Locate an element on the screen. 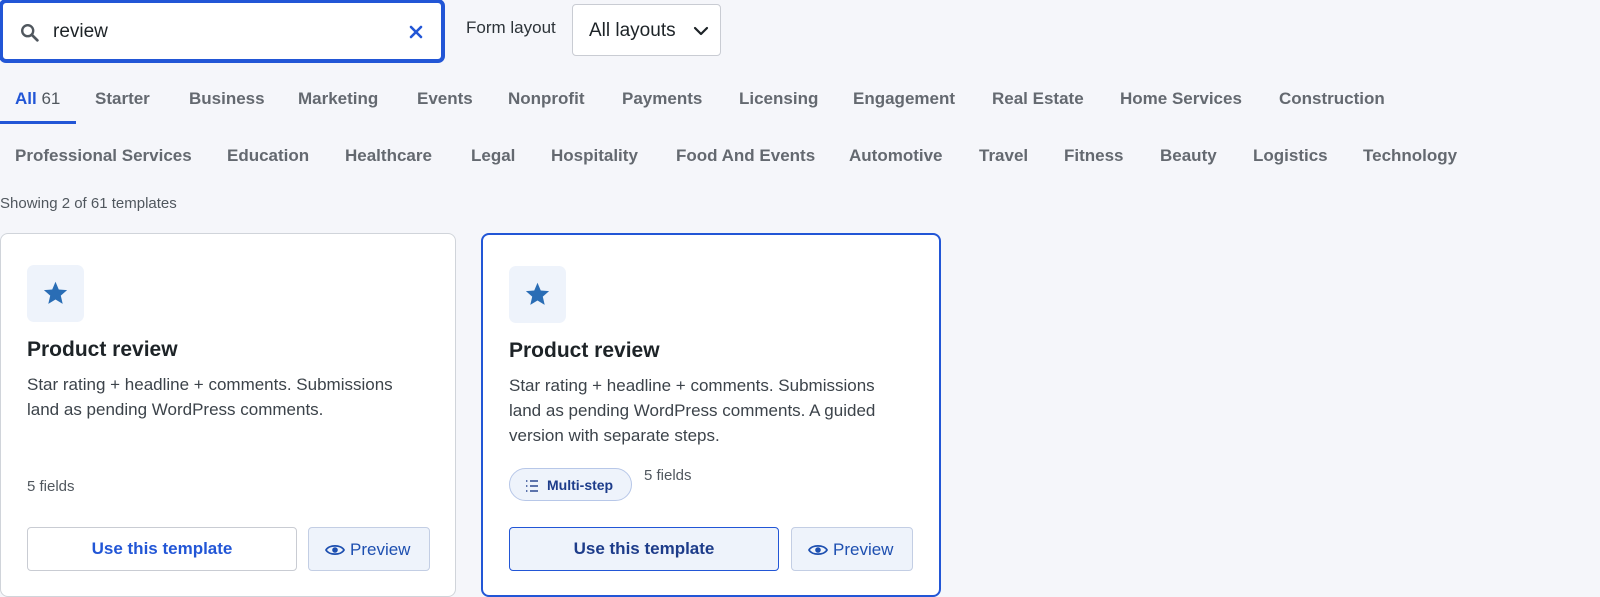  tab-fitness: Fitness is located at coordinates (1094, 159).